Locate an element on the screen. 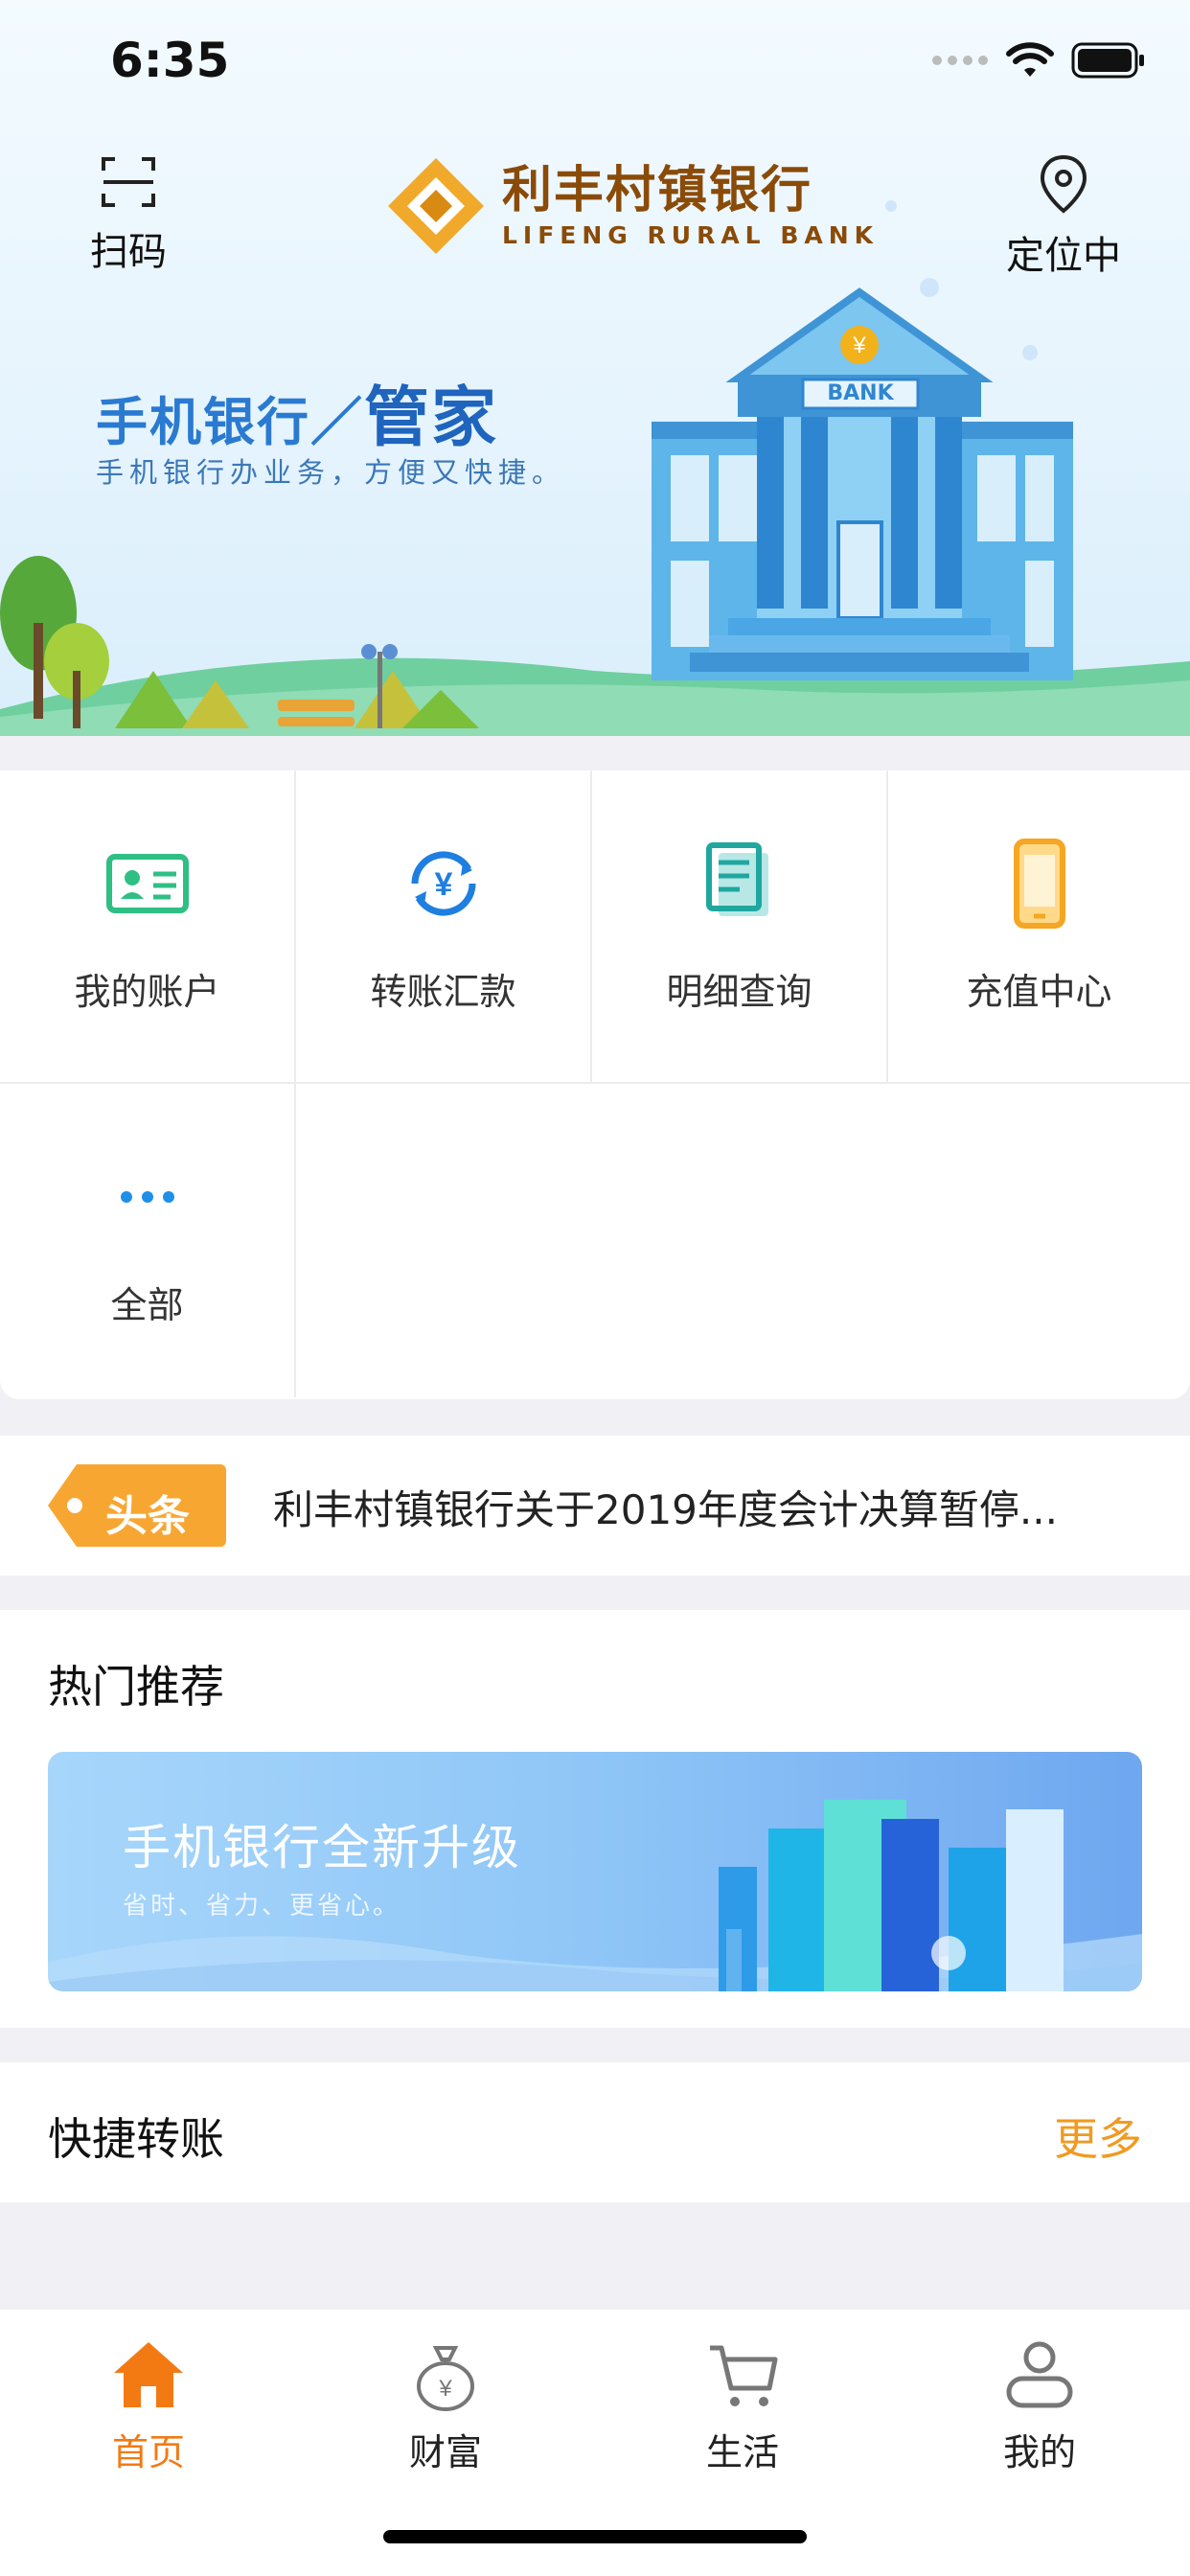  grid-label-transfer: 转账汇款 is located at coordinates (443, 992).